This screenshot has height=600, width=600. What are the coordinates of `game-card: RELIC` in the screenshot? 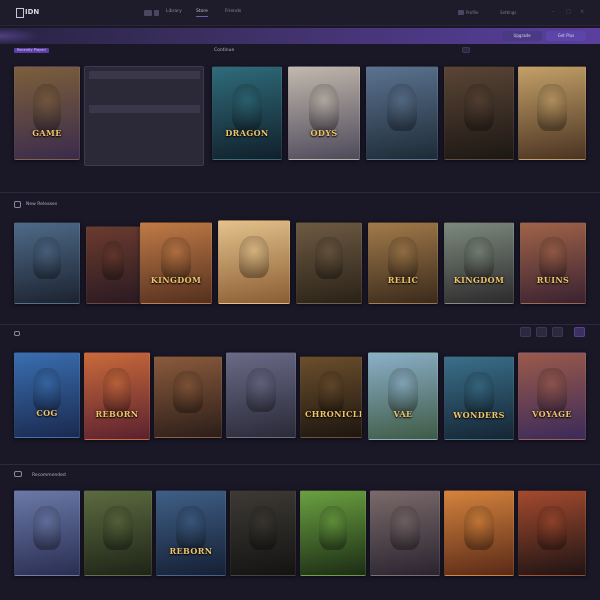 It's located at (403, 263).